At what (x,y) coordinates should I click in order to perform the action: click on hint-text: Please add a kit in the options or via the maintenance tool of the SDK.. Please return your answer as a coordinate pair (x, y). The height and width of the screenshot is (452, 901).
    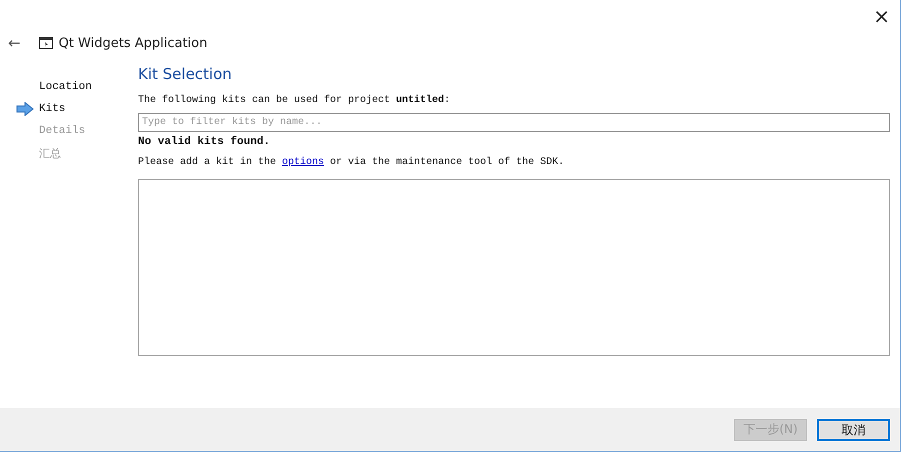
    Looking at the image, I should click on (352, 163).